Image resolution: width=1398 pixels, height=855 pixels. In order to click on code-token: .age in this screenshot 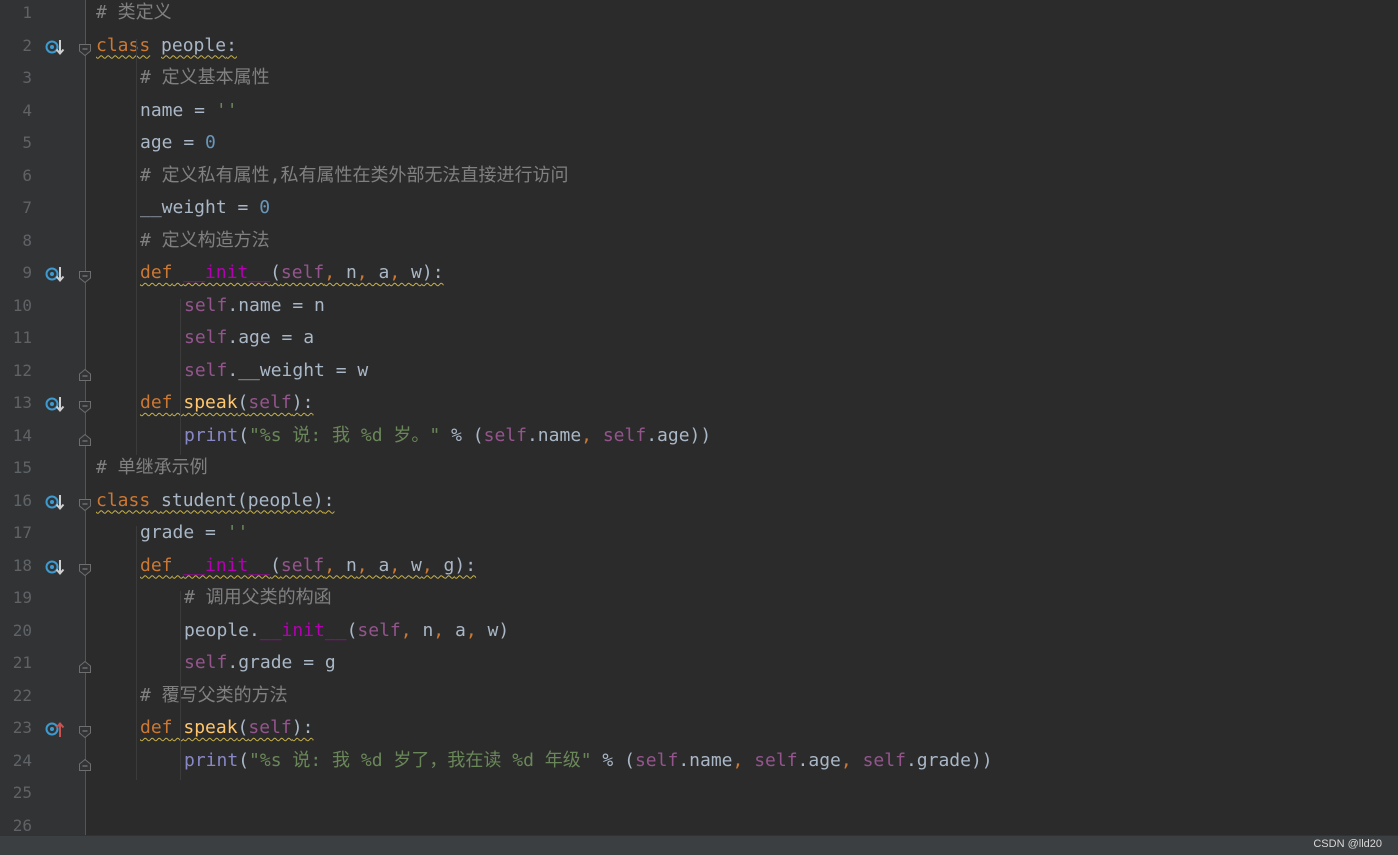, I will do `click(819, 760)`.